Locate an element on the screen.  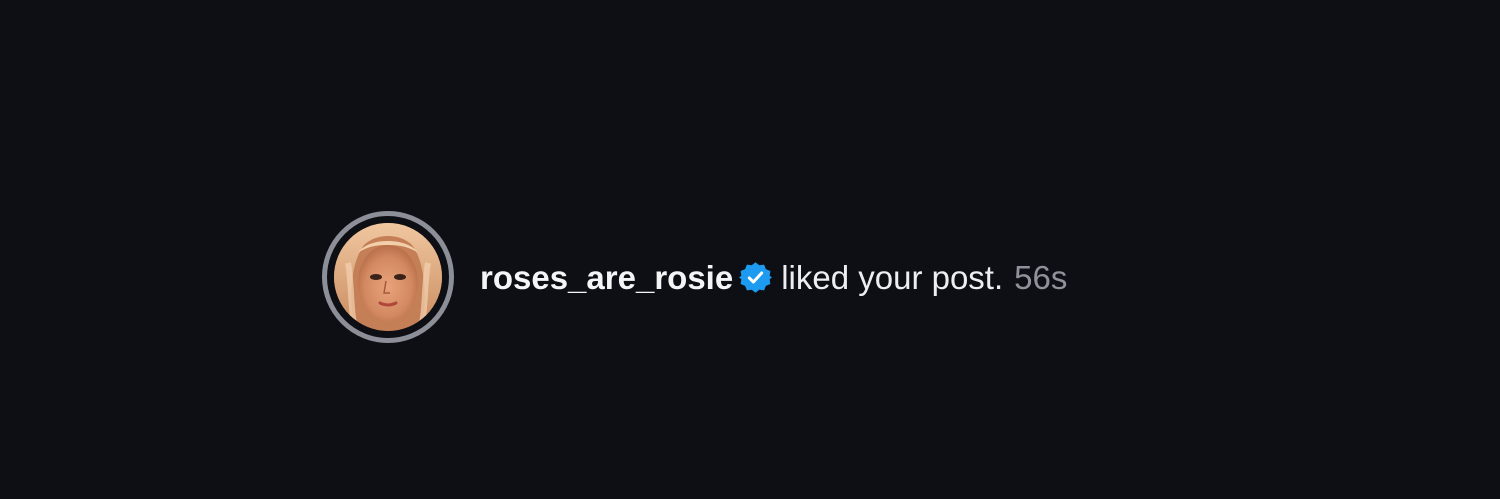
action-text: liked your post. is located at coordinates (892, 277).